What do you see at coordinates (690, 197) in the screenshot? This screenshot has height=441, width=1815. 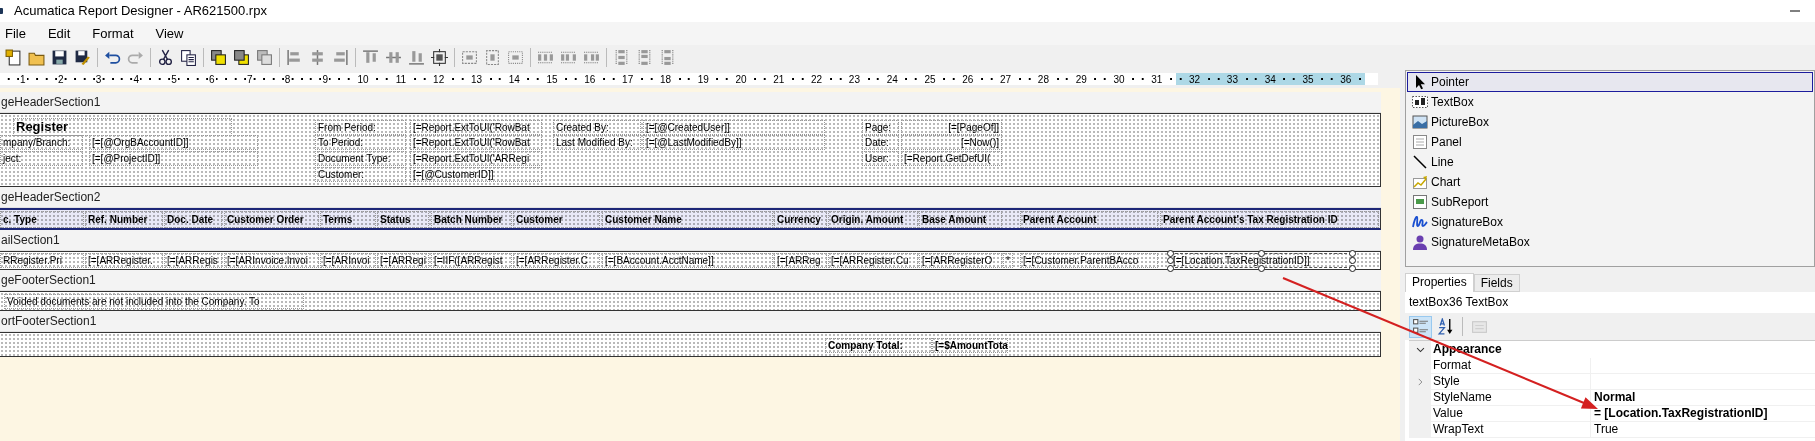 I see `section-band: geHeaderSection2` at bounding box center [690, 197].